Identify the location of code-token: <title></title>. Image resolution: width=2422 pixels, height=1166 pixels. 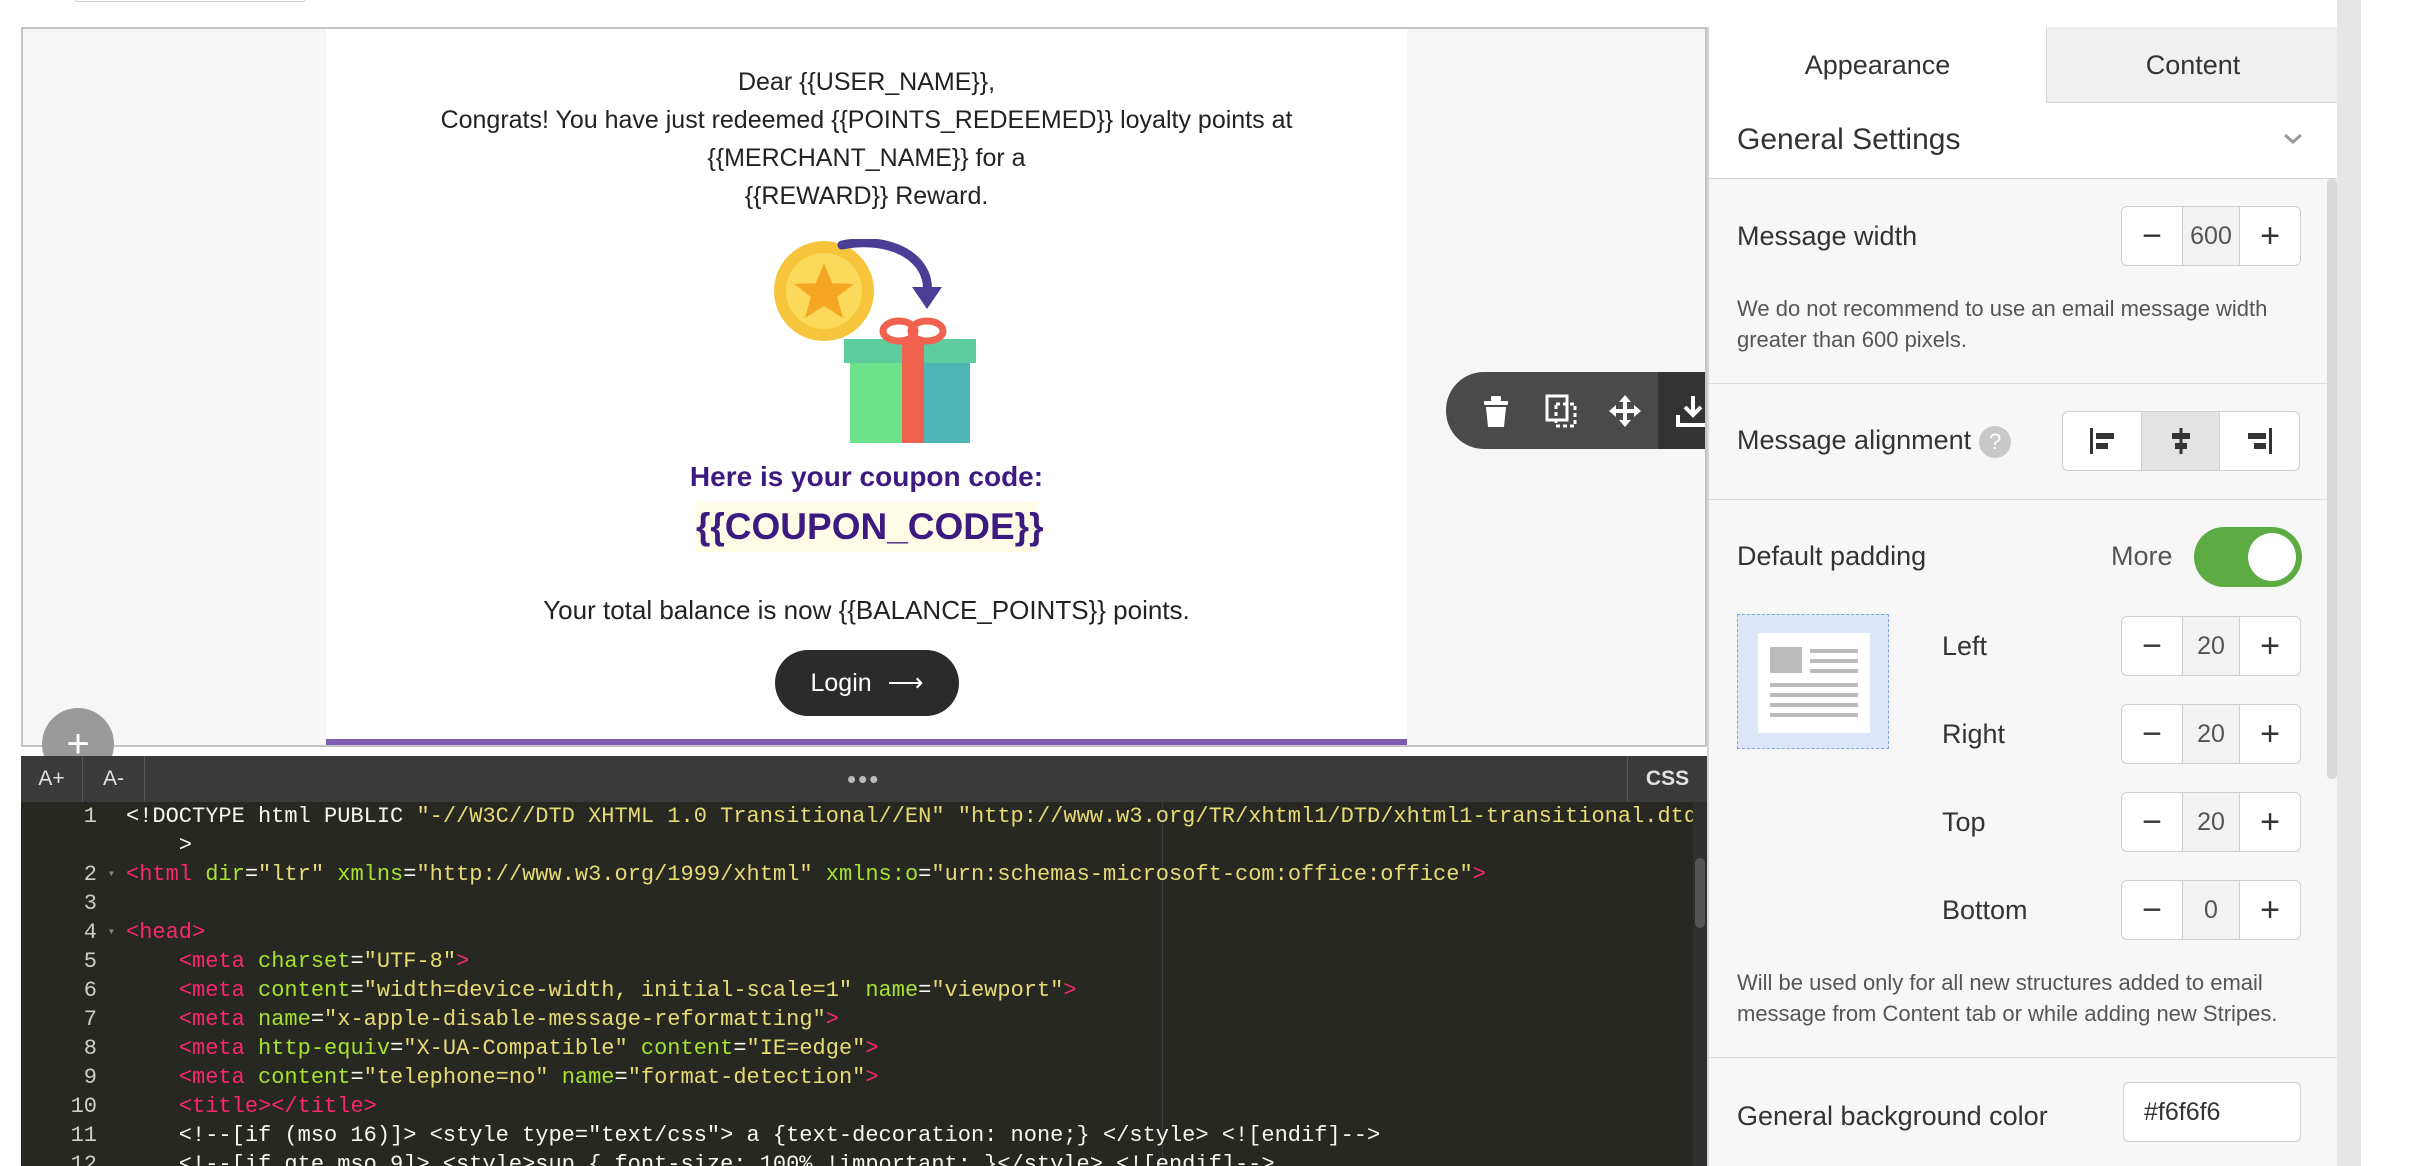
(277, 1106).